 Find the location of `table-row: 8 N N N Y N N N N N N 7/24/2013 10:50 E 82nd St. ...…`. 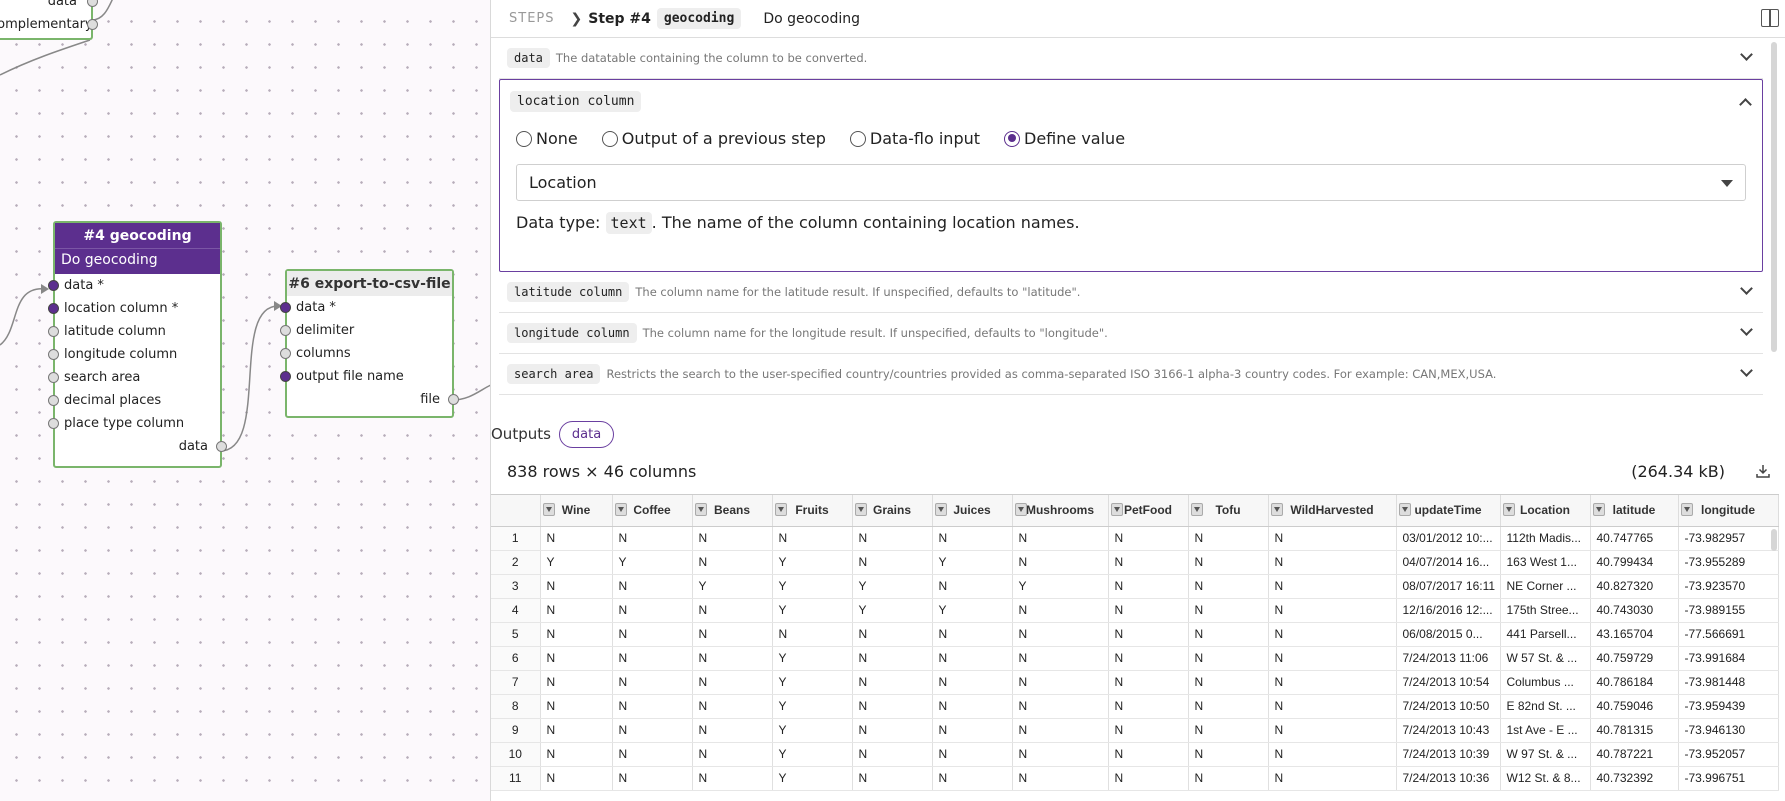

table-row: 8 N N N Y N N N N N N 7/24/2013 10:50 E 82nd St. ...… is located at coordinates (1135, 706).